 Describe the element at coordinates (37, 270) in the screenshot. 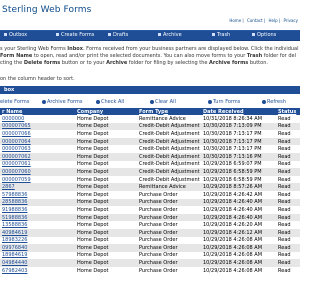

I see `form-name-link: 67982403` at that location.